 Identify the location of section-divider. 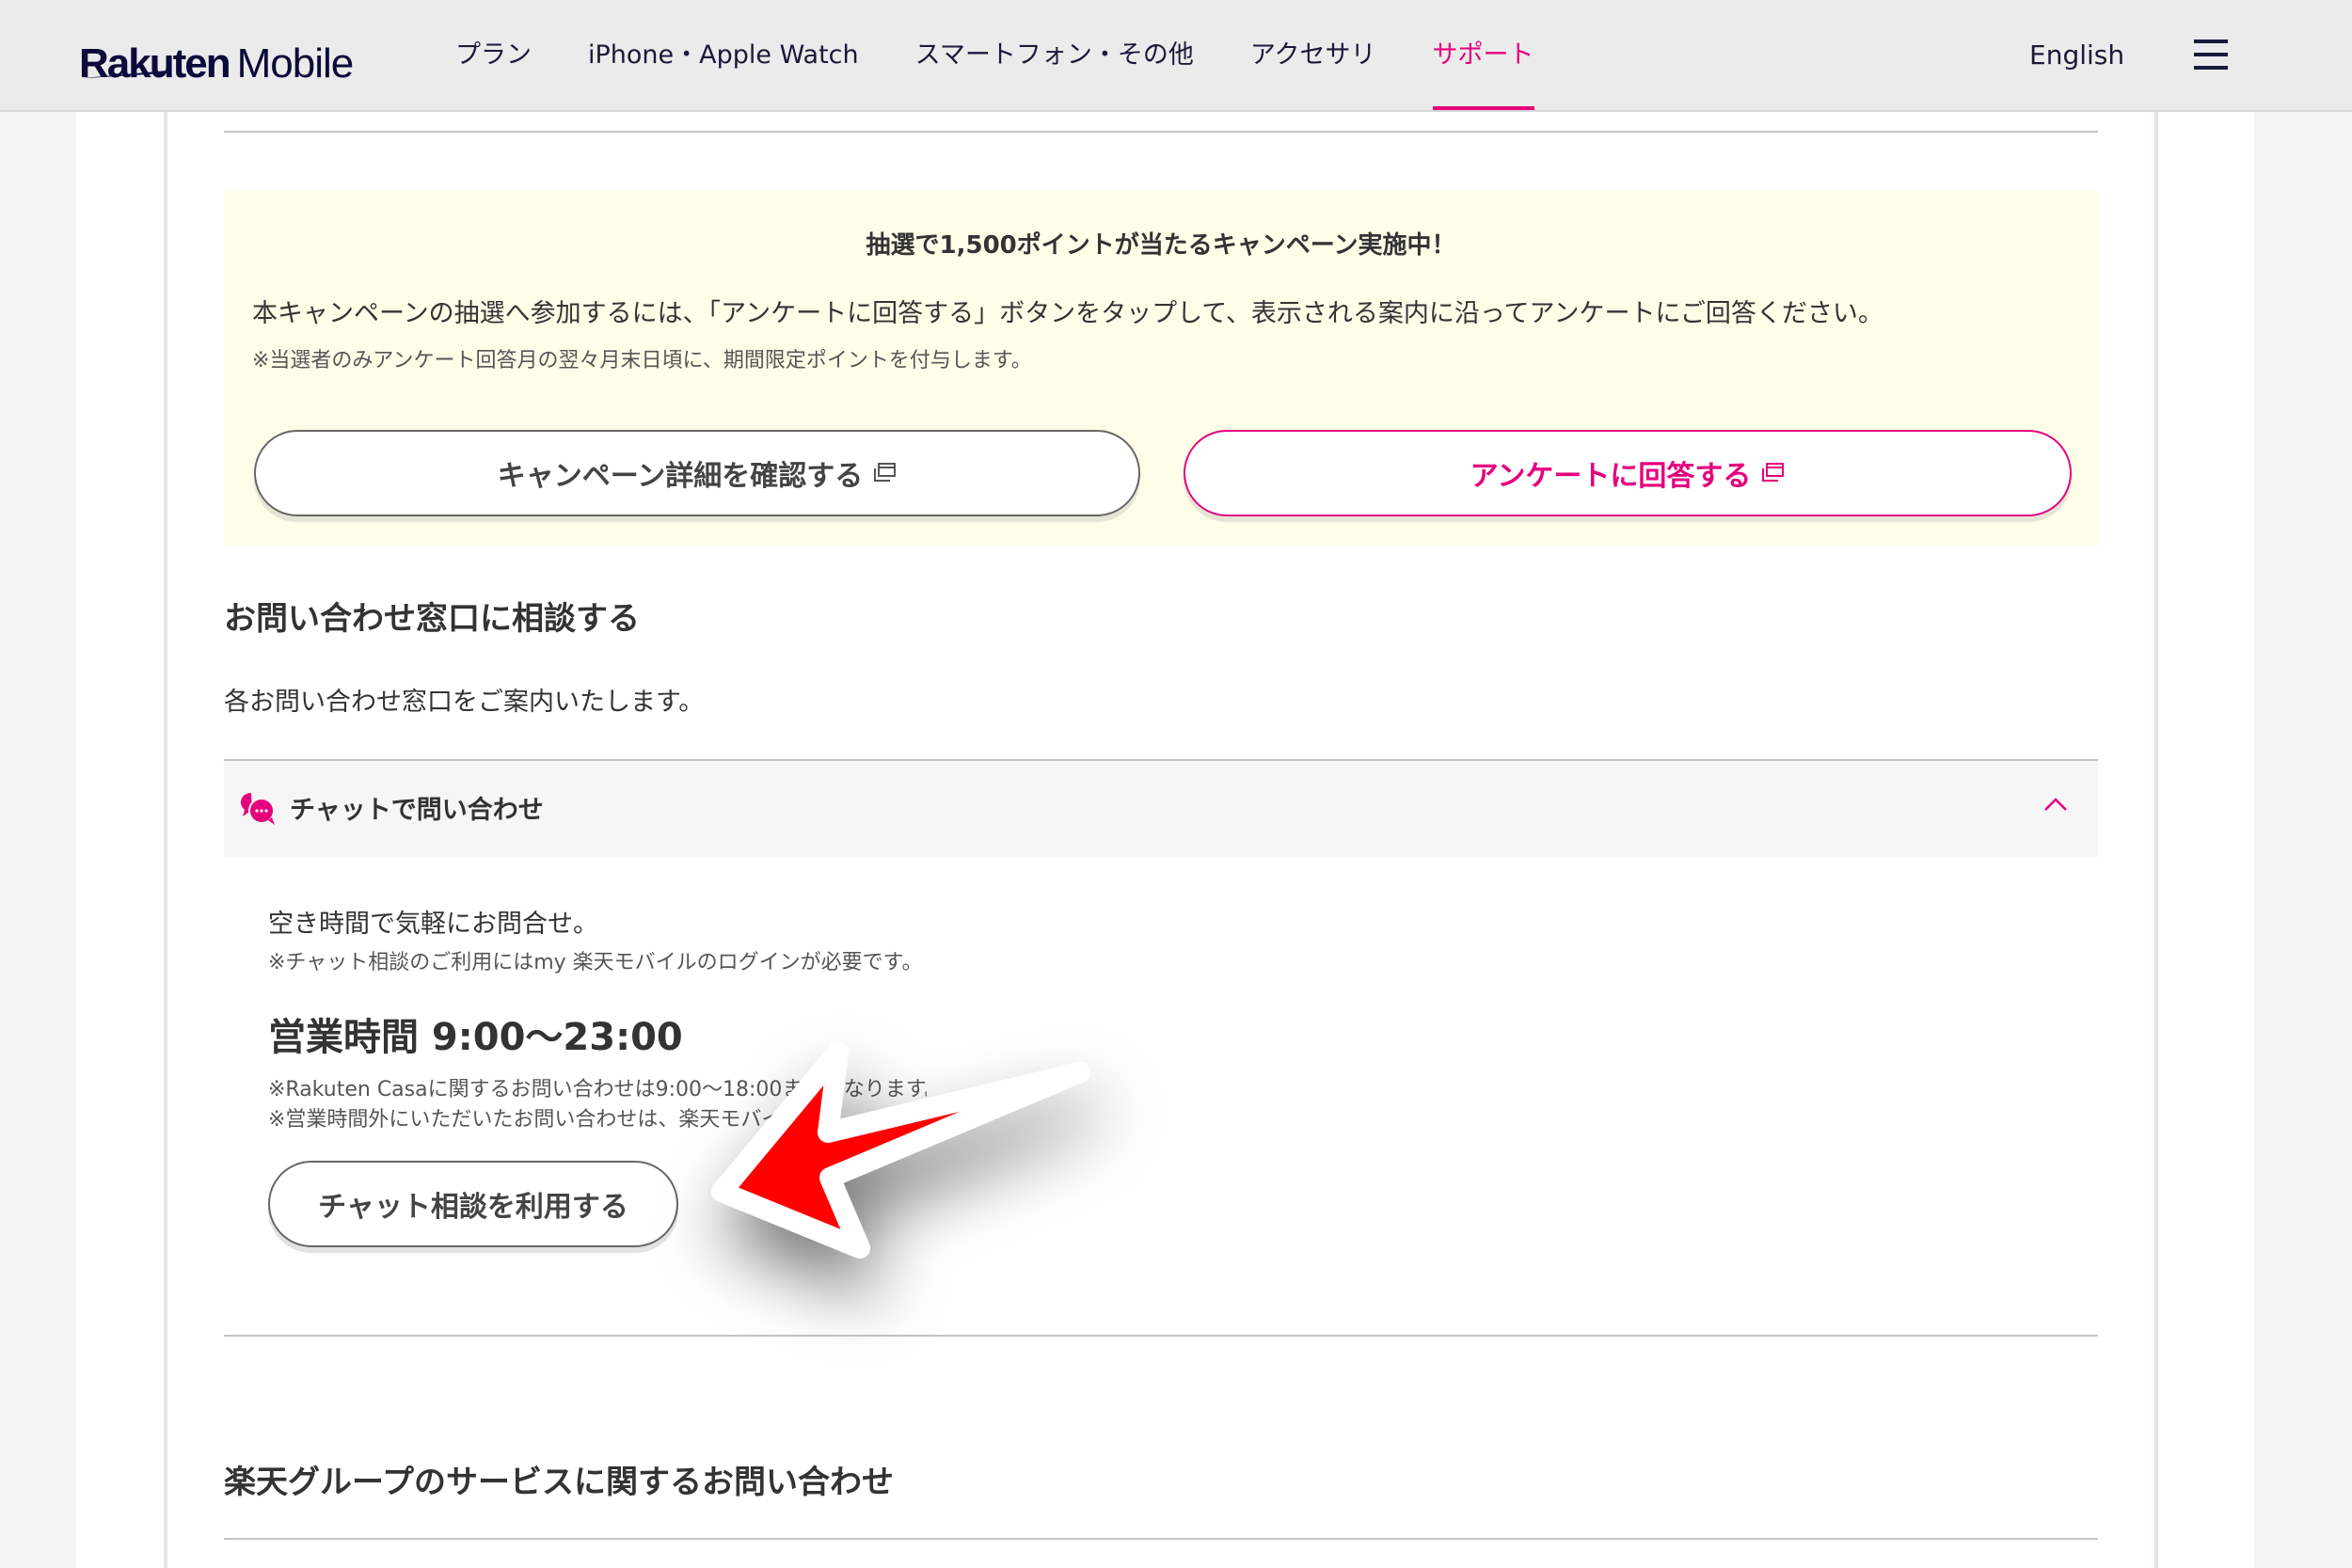
(1161, 1336).